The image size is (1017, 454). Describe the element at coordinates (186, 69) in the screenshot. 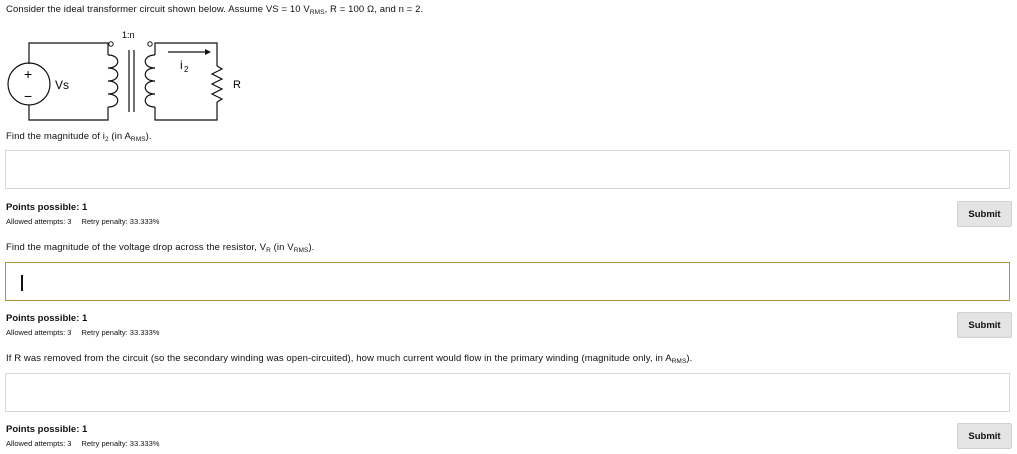

I see `current-subscript: 2` at that location.